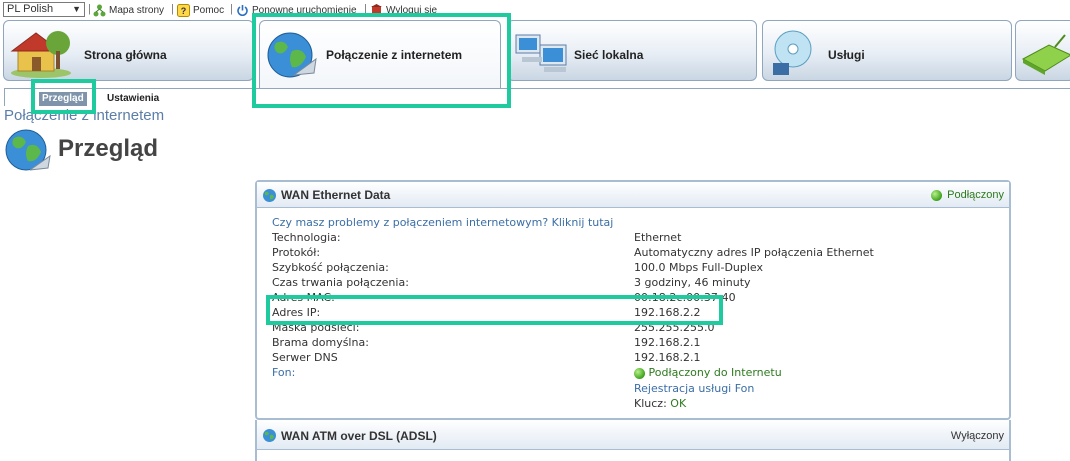 The image size is (1070, 461). What do you see at coordinates (305, 357) in the screenshot?
I see `info-label: Serwer DNS` at bounding box center [305, 357].